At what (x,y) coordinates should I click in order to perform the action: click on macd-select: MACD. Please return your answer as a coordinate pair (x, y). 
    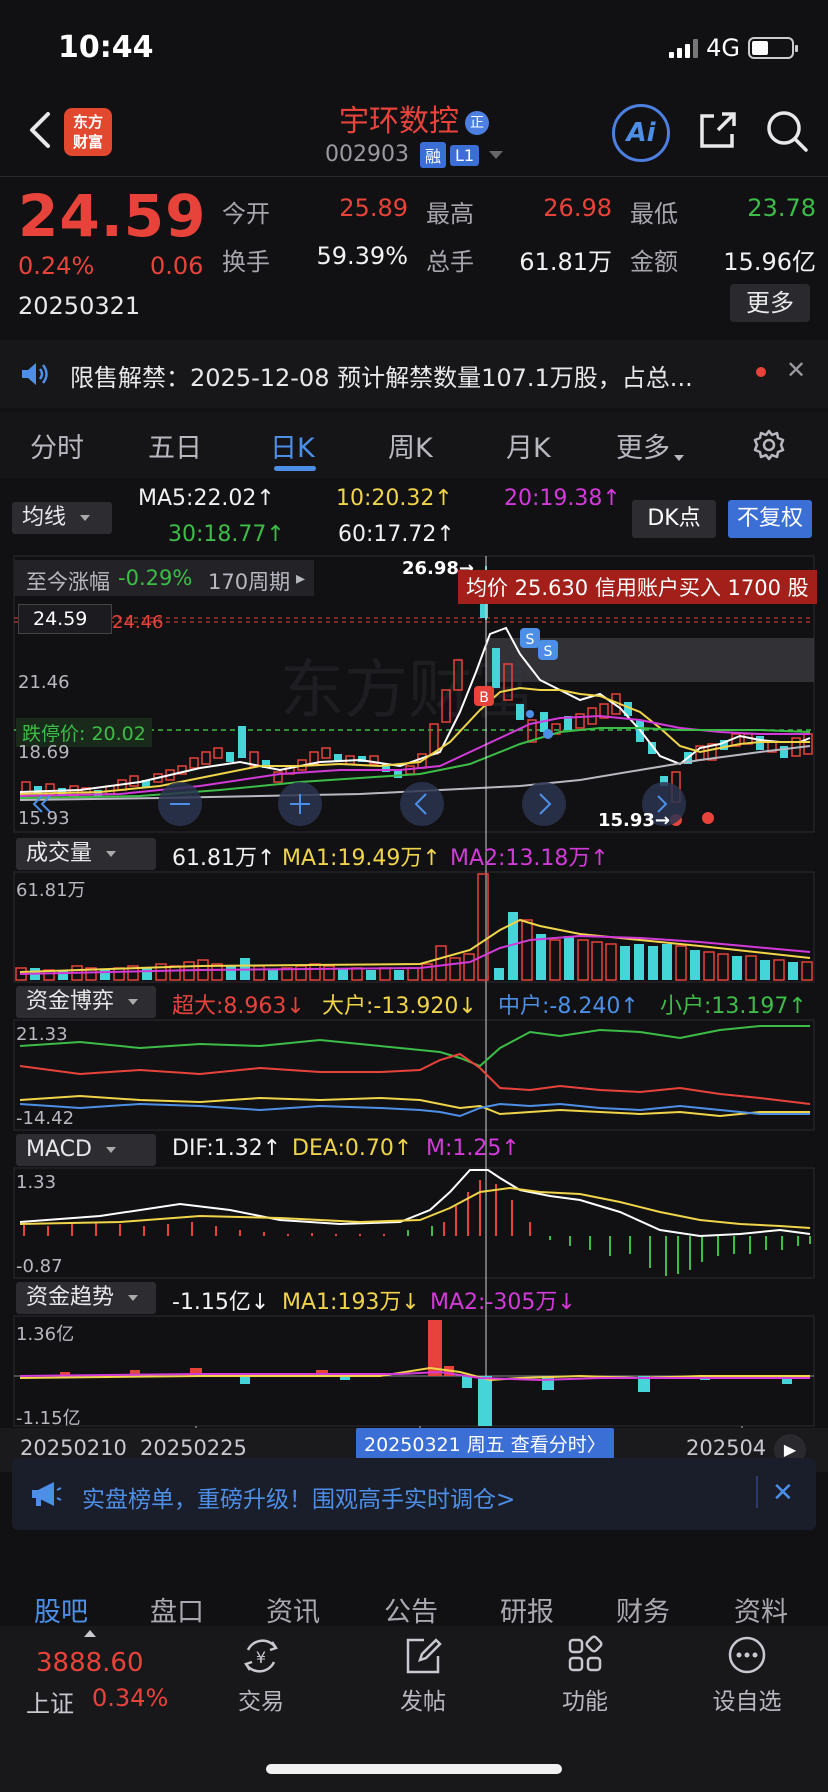
    Looking at the image, I should click on (86, 1150).